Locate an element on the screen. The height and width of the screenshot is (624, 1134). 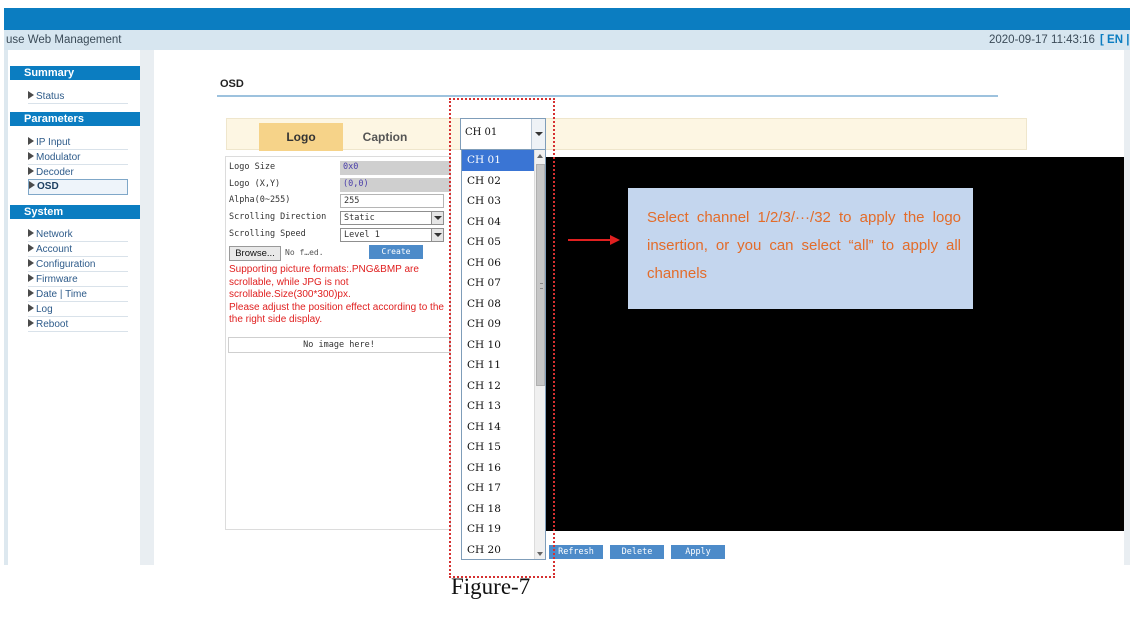
sidebar-item-label: Modulator is located at coordinates (58, 157).